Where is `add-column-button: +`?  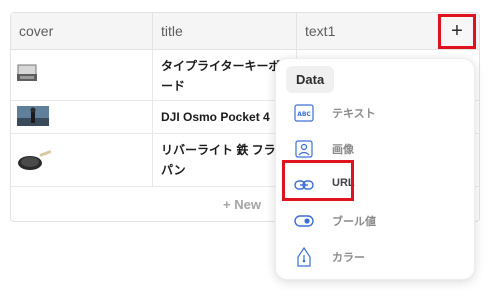 add-column-button: + is located at coordinates (457, 31).